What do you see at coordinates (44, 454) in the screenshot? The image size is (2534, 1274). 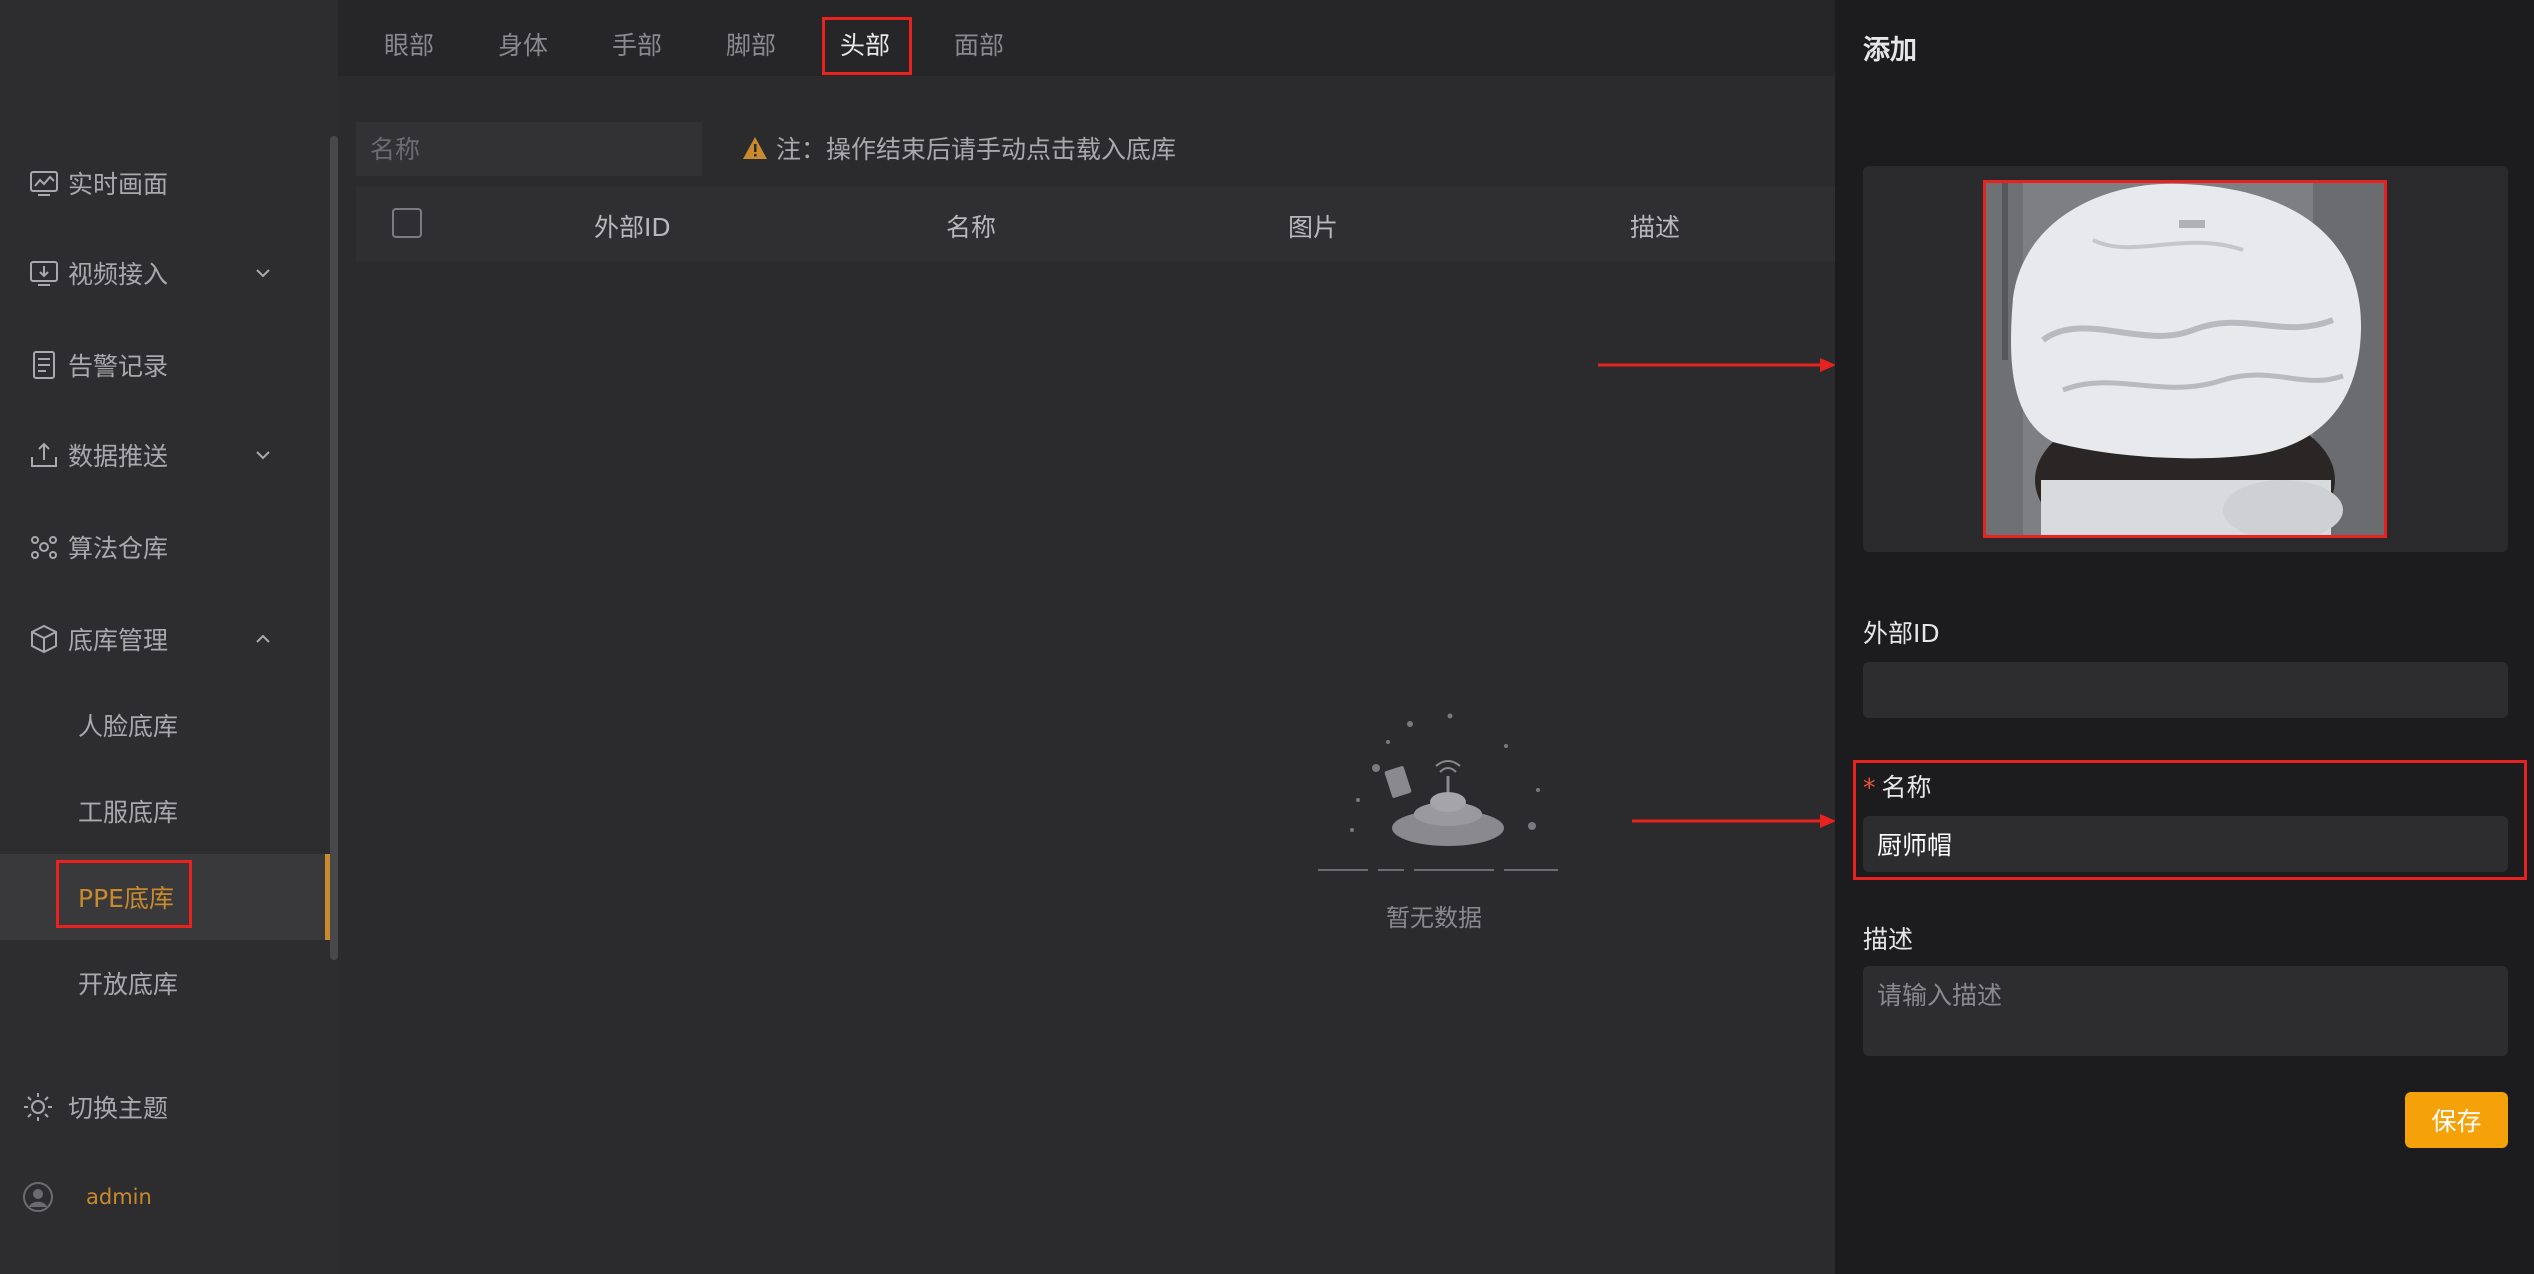 I see `upload-tray-icon` at bounding box center [44, 454].